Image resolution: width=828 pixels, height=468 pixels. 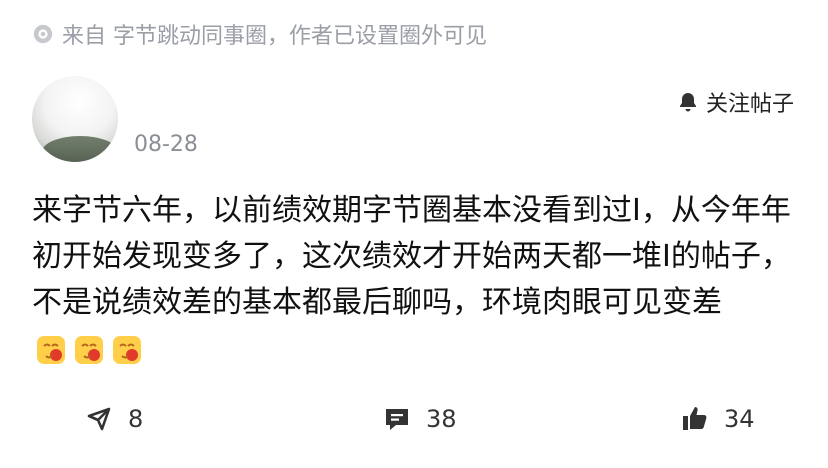 I want to click on bell-icon, so click(x=687, y=102).